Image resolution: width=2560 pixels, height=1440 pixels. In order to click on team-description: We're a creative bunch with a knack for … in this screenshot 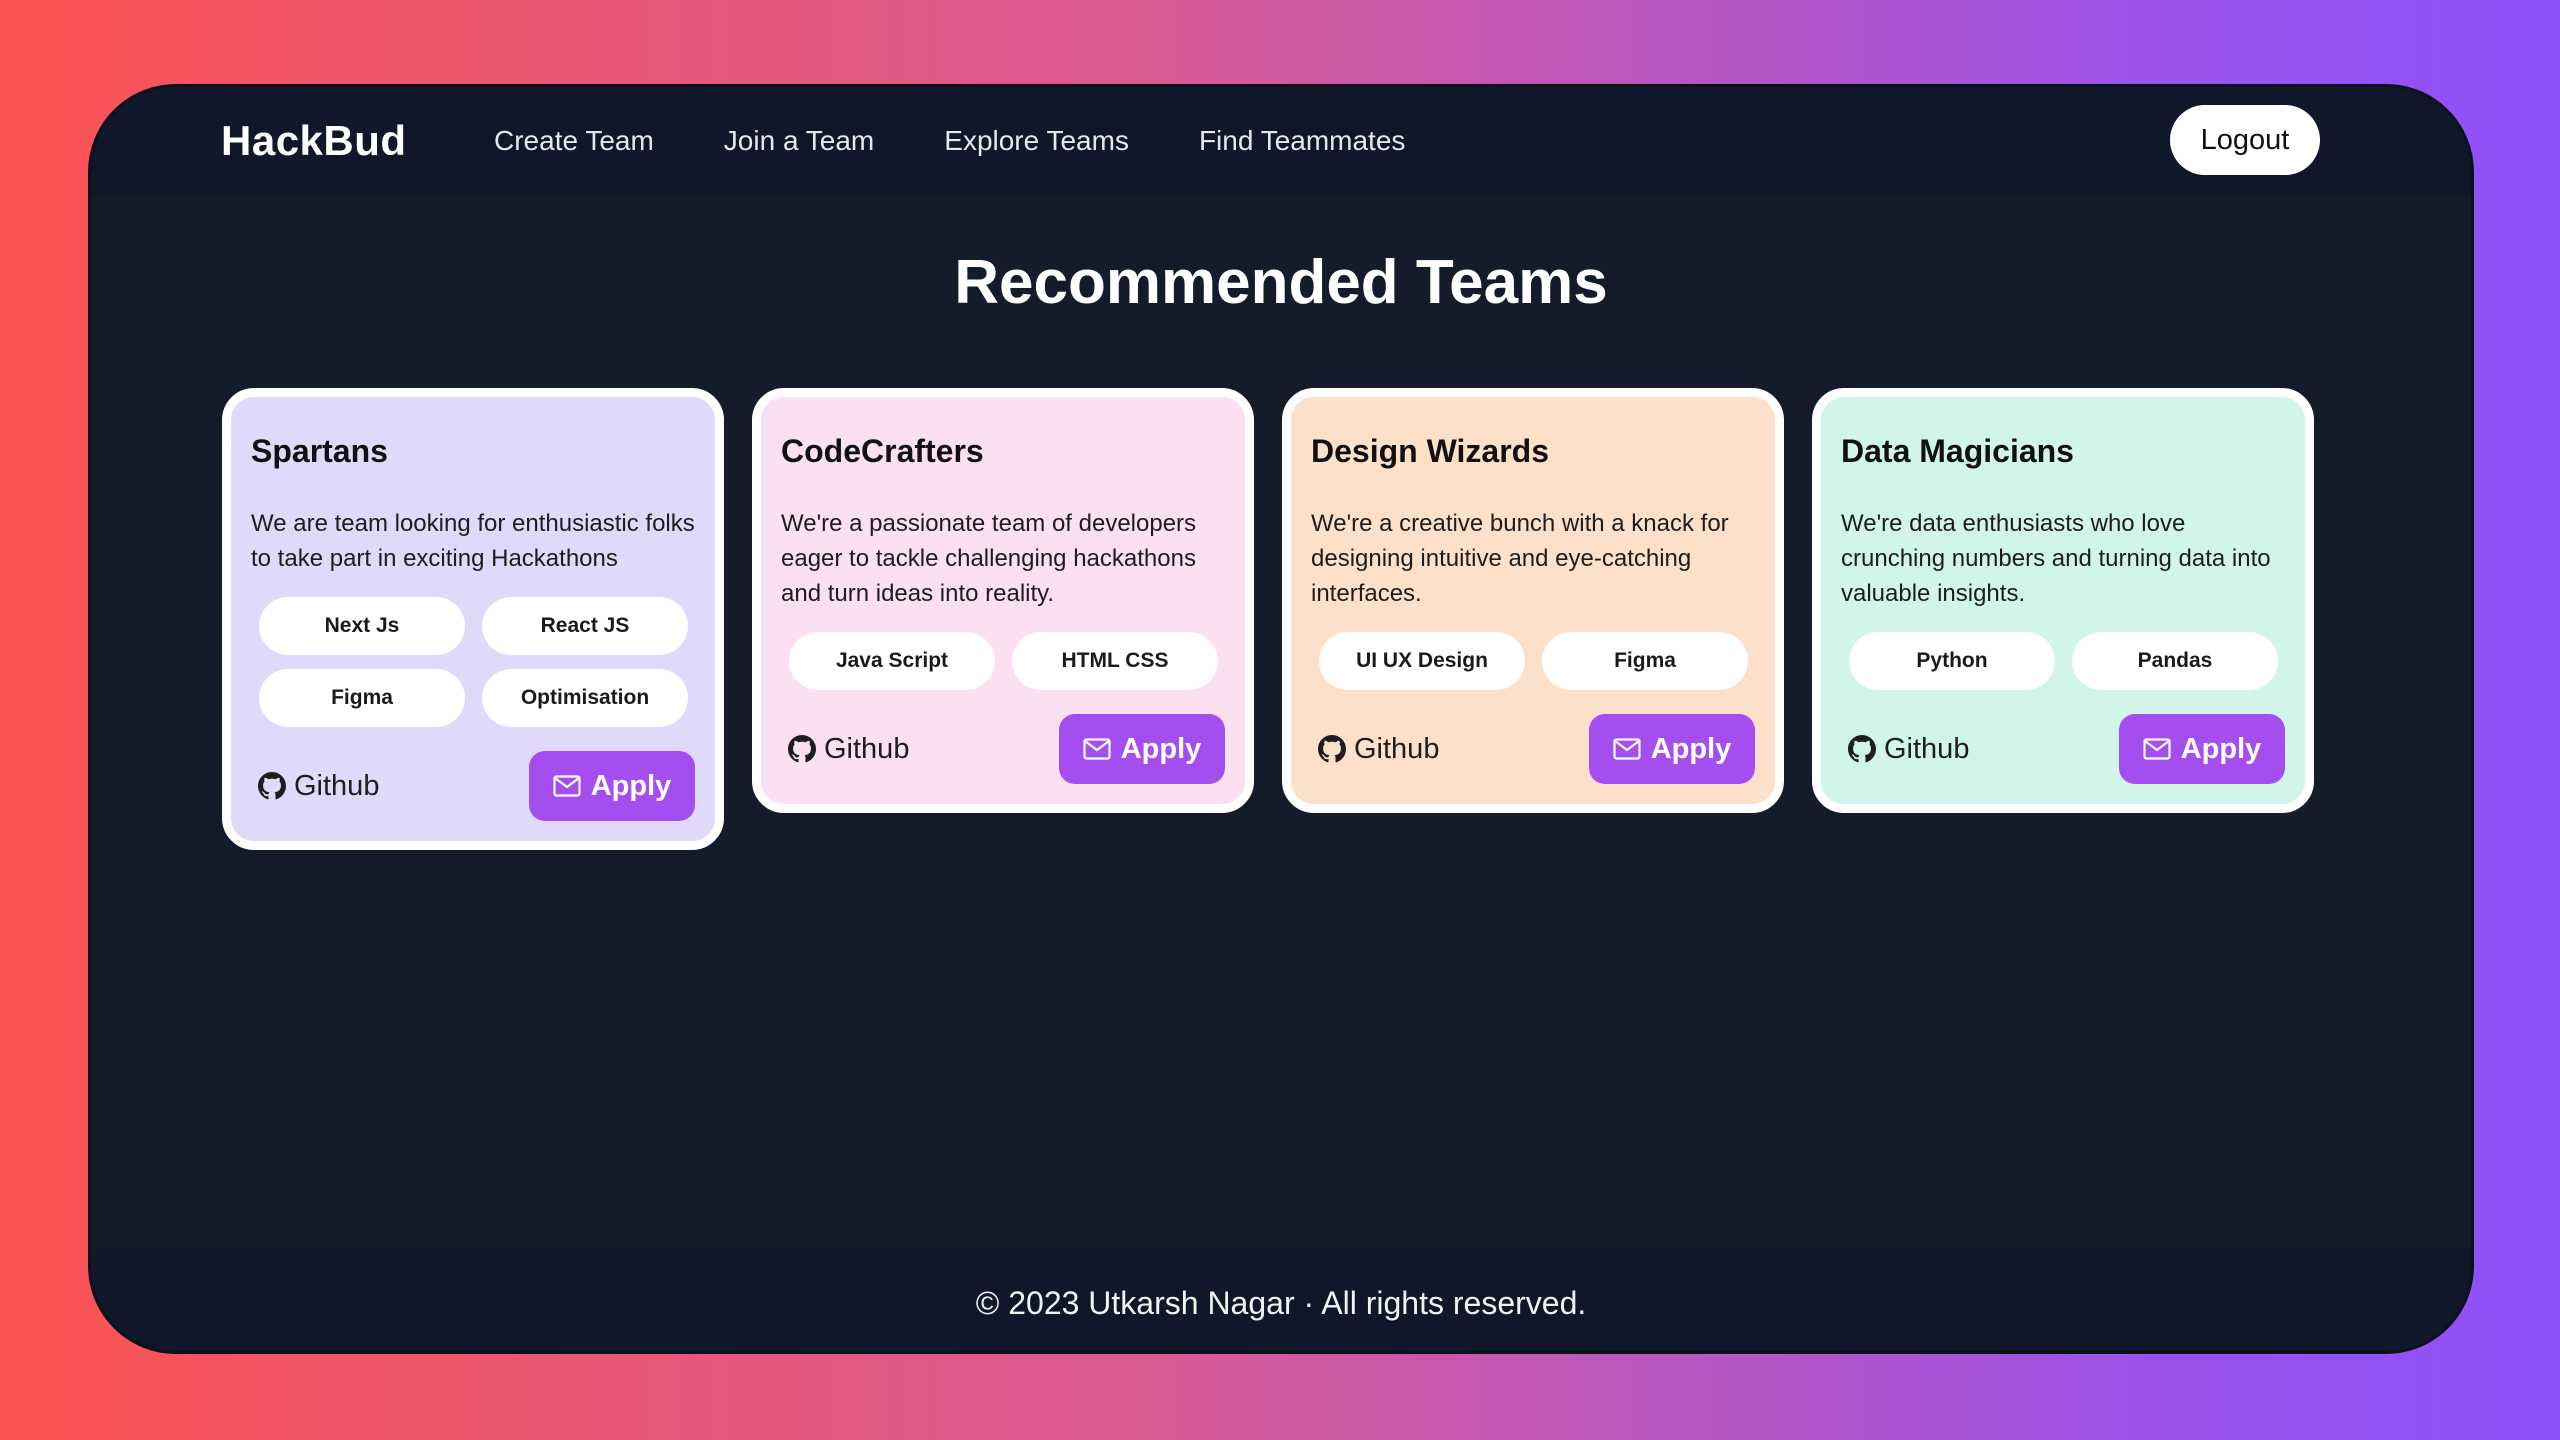, I will do `click(1520, 558)`.